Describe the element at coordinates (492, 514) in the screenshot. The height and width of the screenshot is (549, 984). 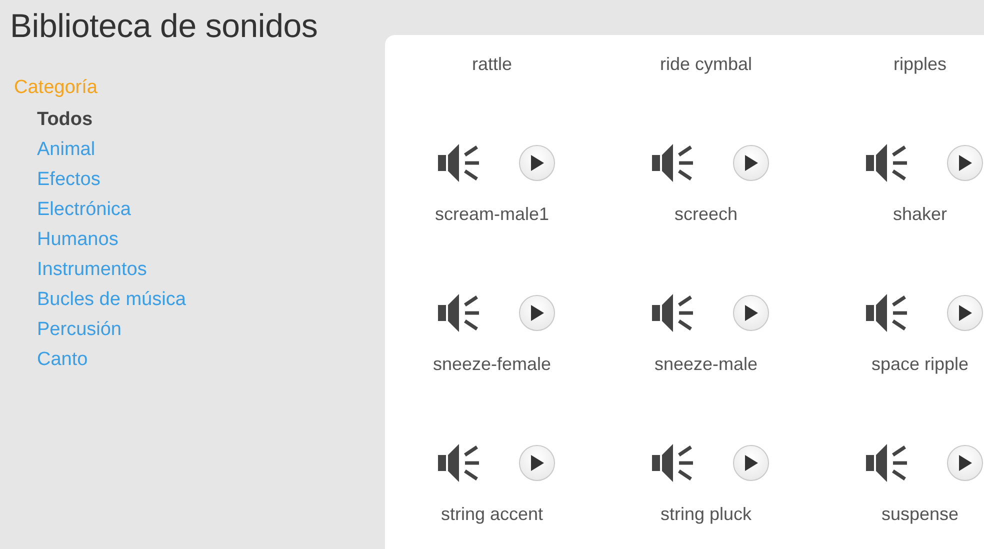
I see `sound-name: string accent` at that location.